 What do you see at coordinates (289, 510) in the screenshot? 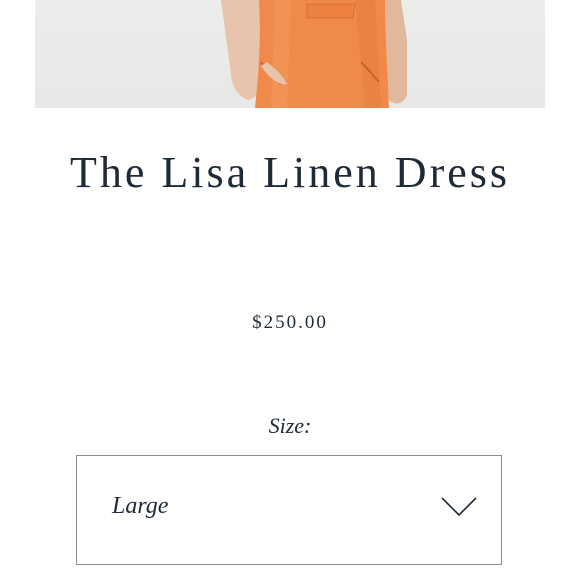
I see `size-dropdown: Large` at bounding box center [289, 510].